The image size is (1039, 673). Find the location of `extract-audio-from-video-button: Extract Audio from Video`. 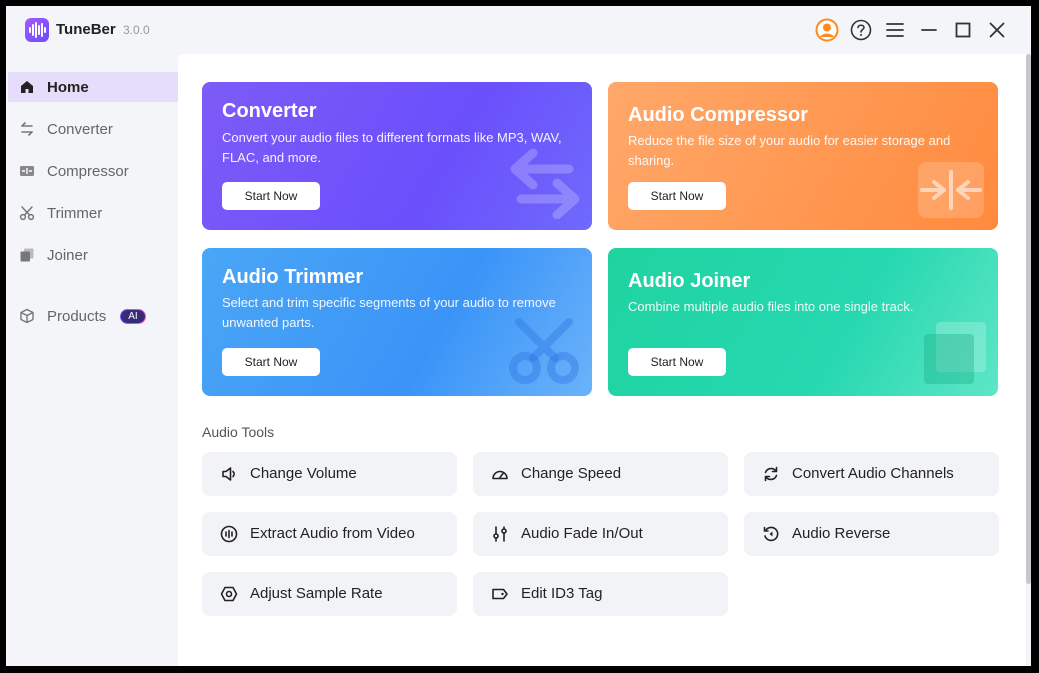

extract-audio-from-video-button: Extract Audio from Video is located at coordinates (329, 534).